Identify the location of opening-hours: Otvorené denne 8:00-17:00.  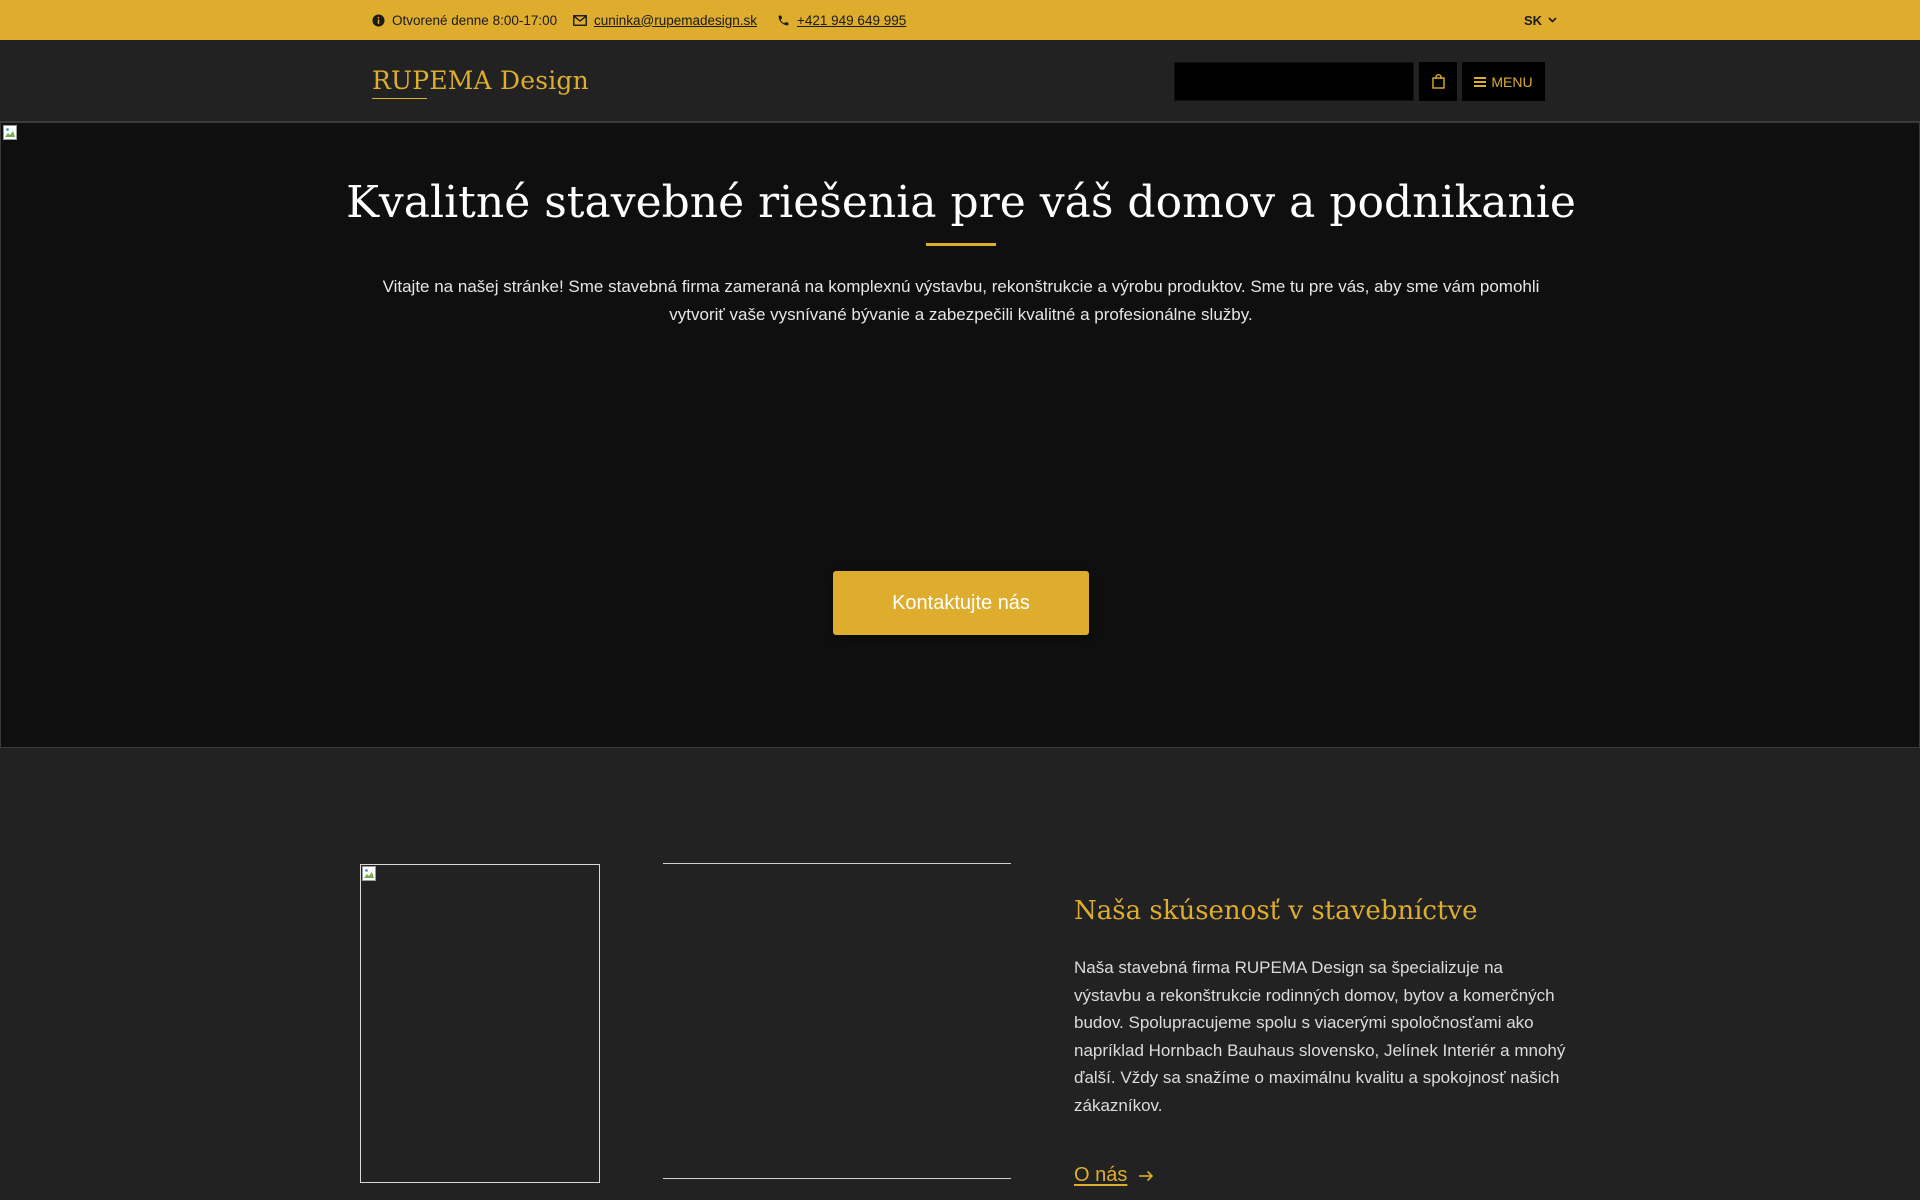
(463, 20).